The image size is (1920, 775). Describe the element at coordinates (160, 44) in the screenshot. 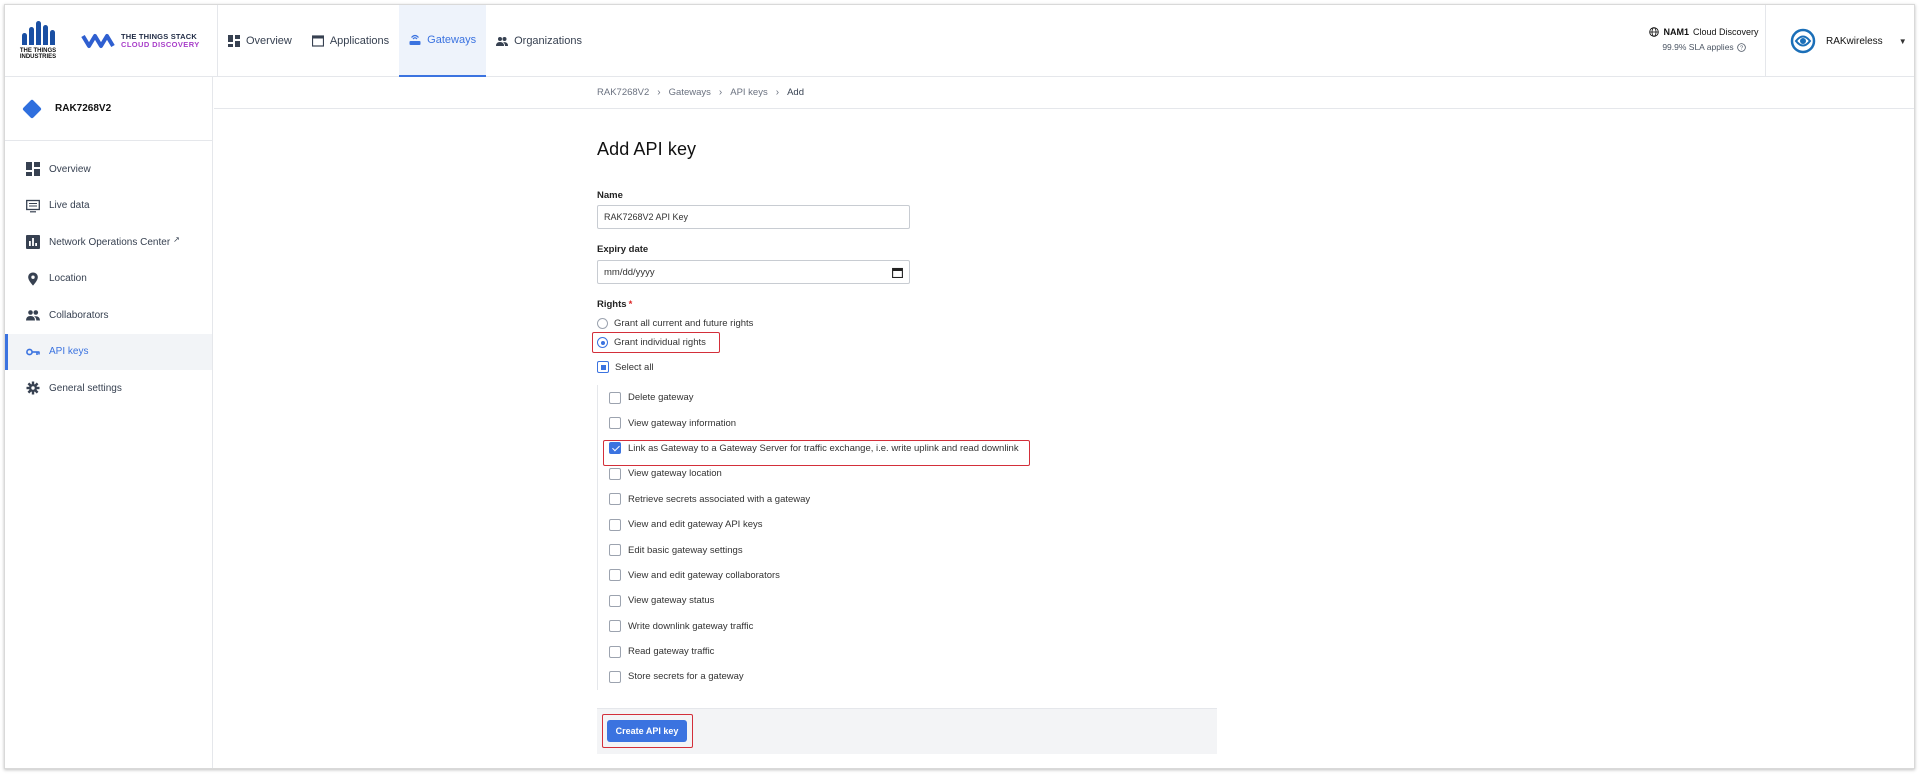

I see `stack-subtitle: CLOUD DISCOVERY` at that location.